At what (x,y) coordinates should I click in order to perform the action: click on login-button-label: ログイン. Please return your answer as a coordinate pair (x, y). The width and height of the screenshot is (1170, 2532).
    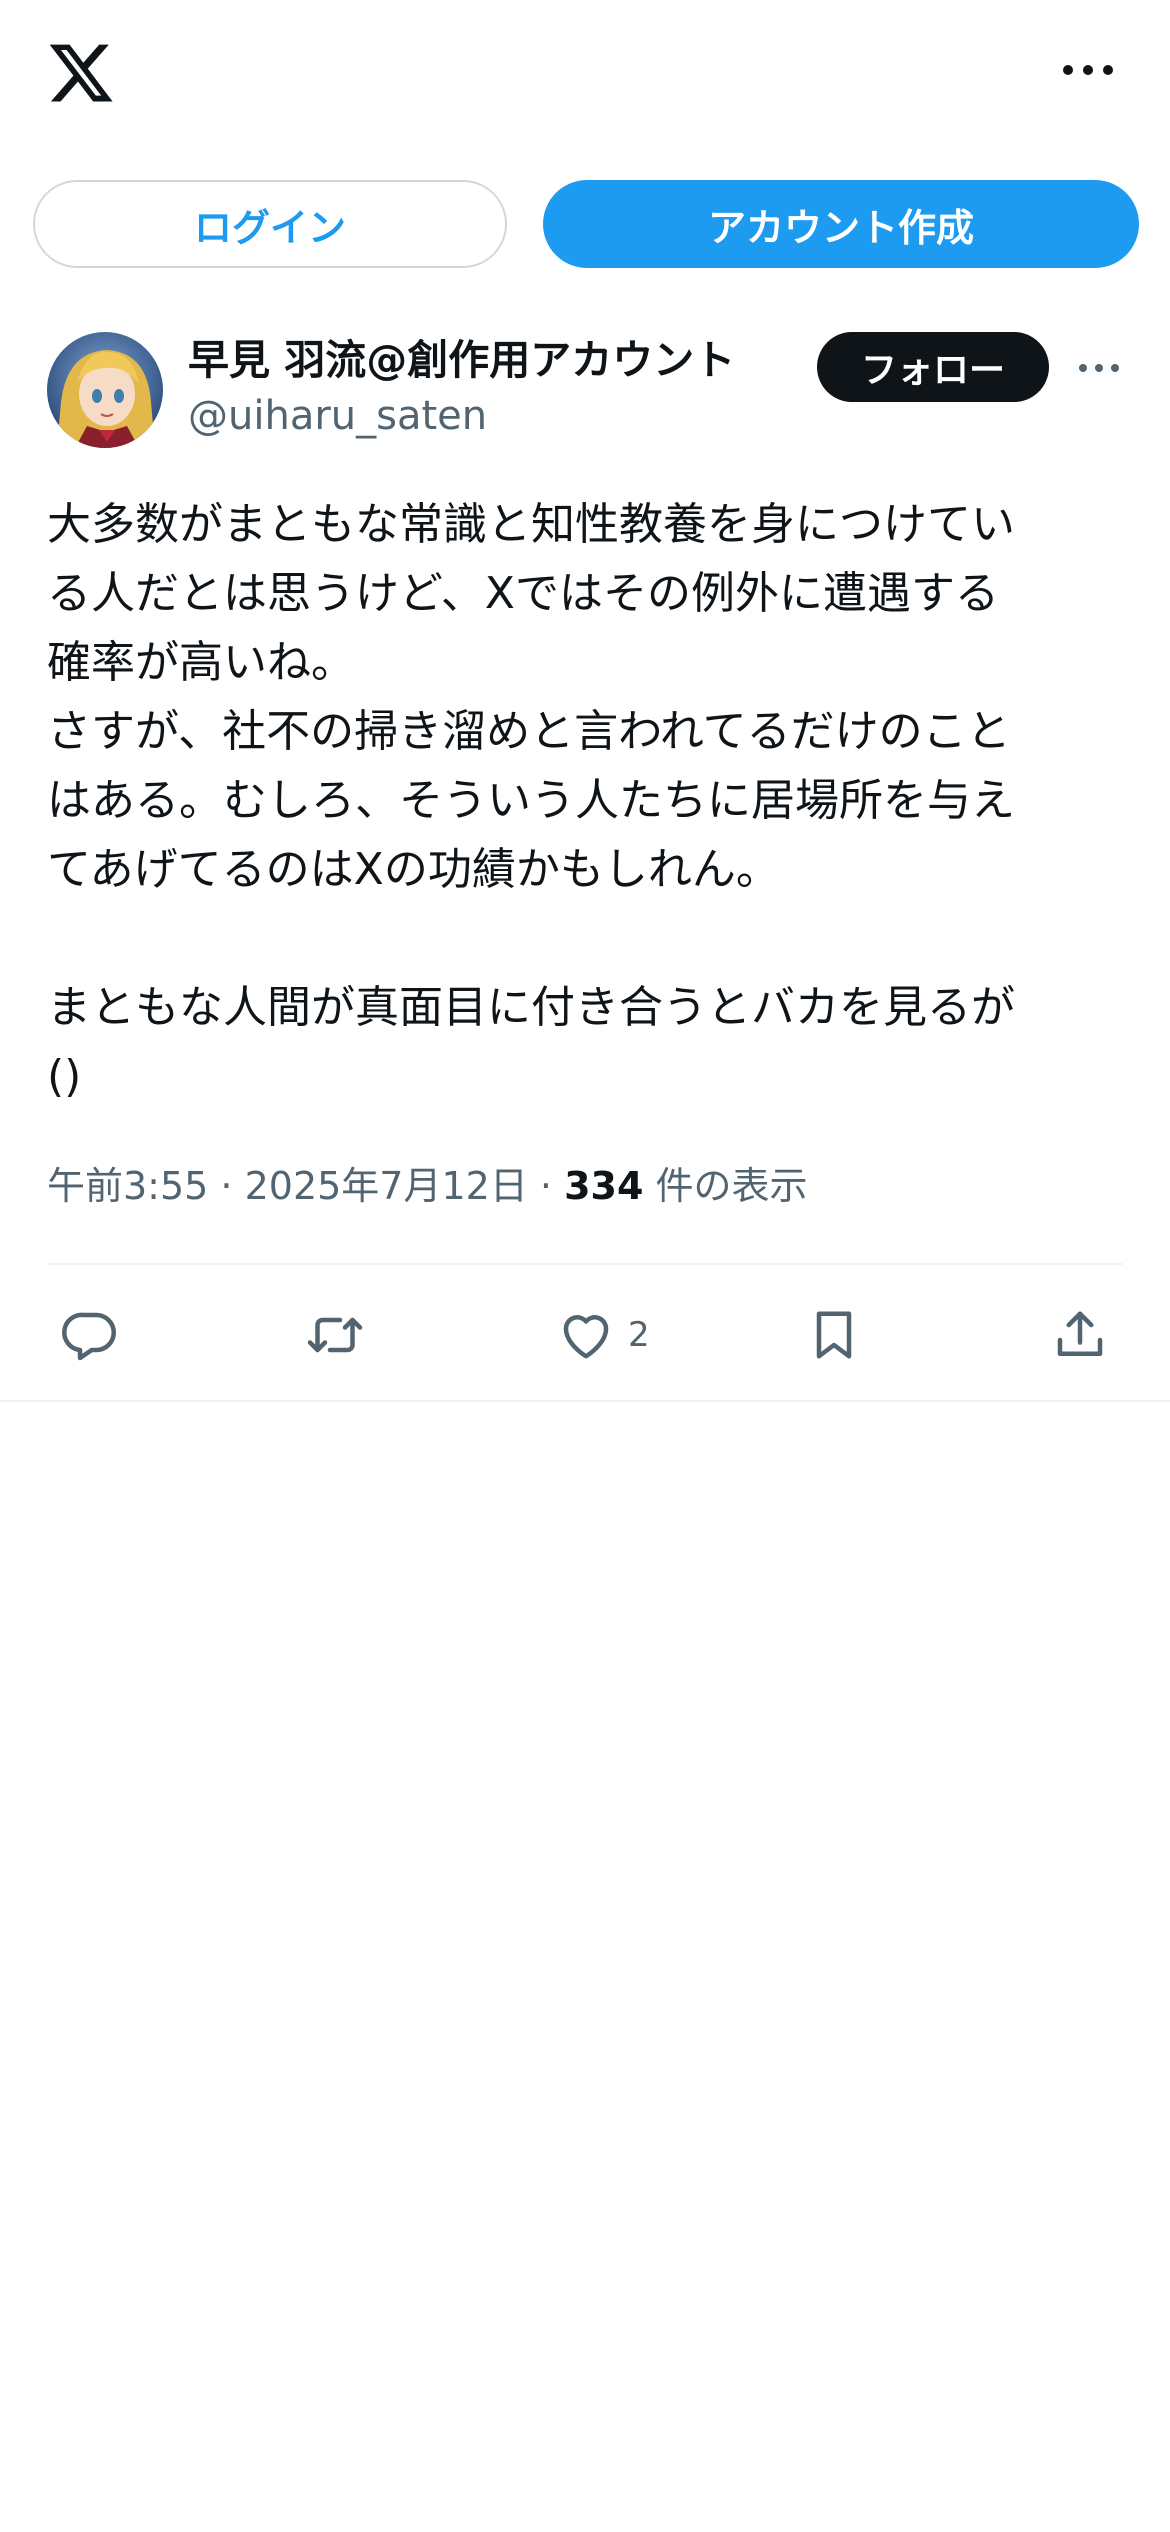
    Looking at the image, I should click on (269, 227).